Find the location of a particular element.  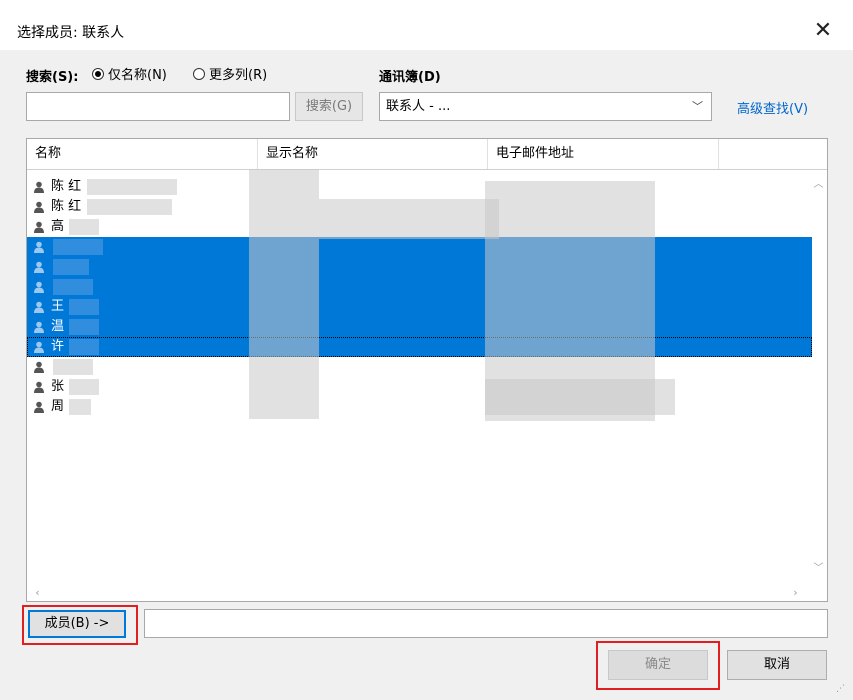

ok-button: 确定 is located at coordinates (658, 665).